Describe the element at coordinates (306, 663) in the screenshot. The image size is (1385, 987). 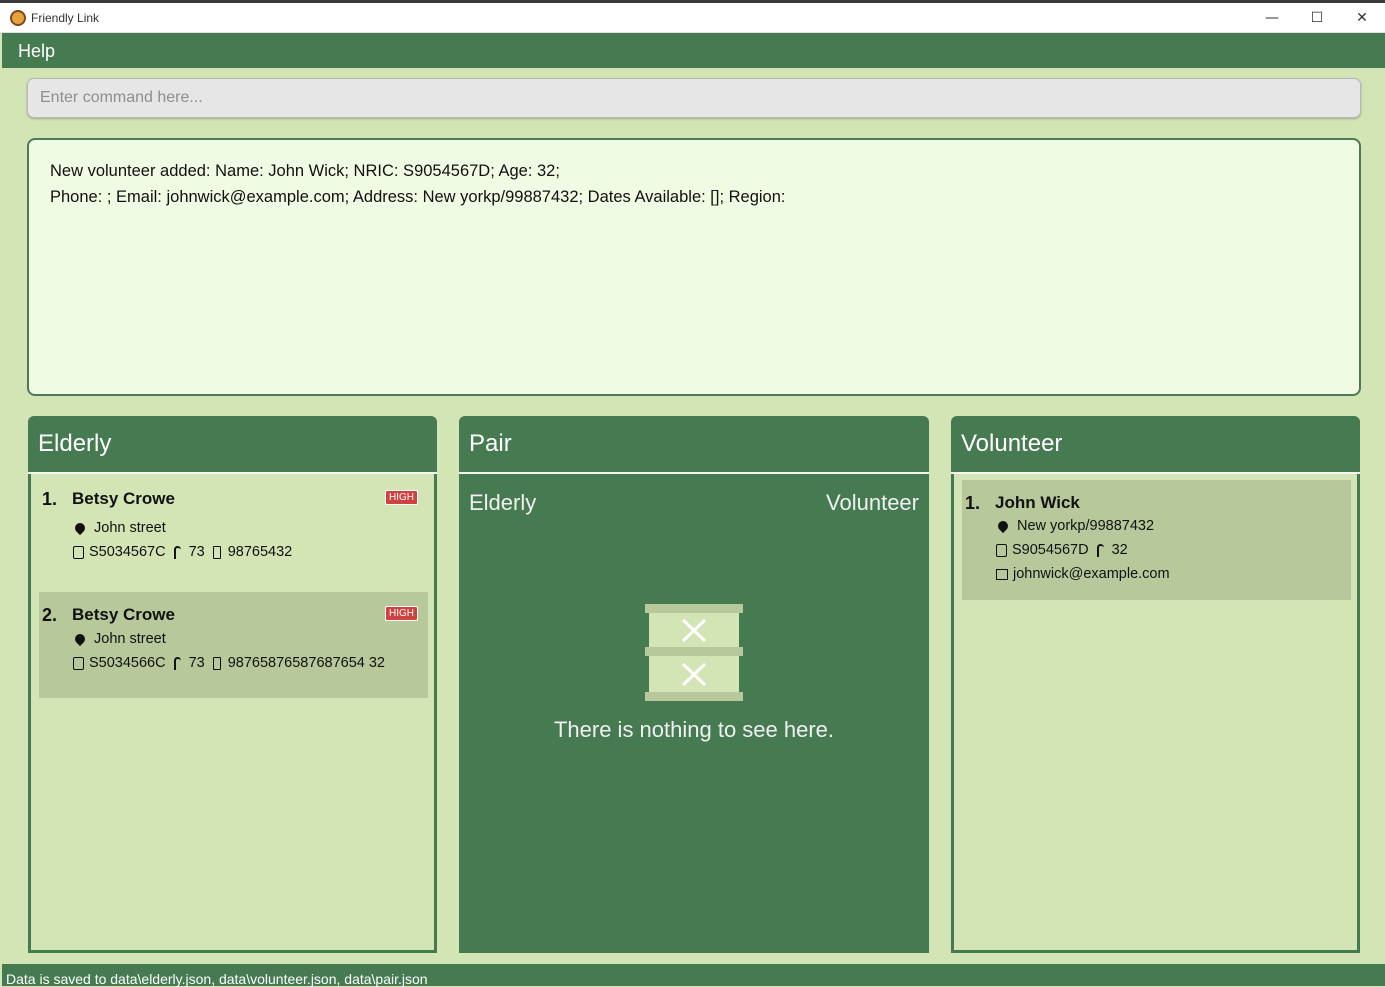
I see `elderly-phone: 98765876587687654 32` at that location.